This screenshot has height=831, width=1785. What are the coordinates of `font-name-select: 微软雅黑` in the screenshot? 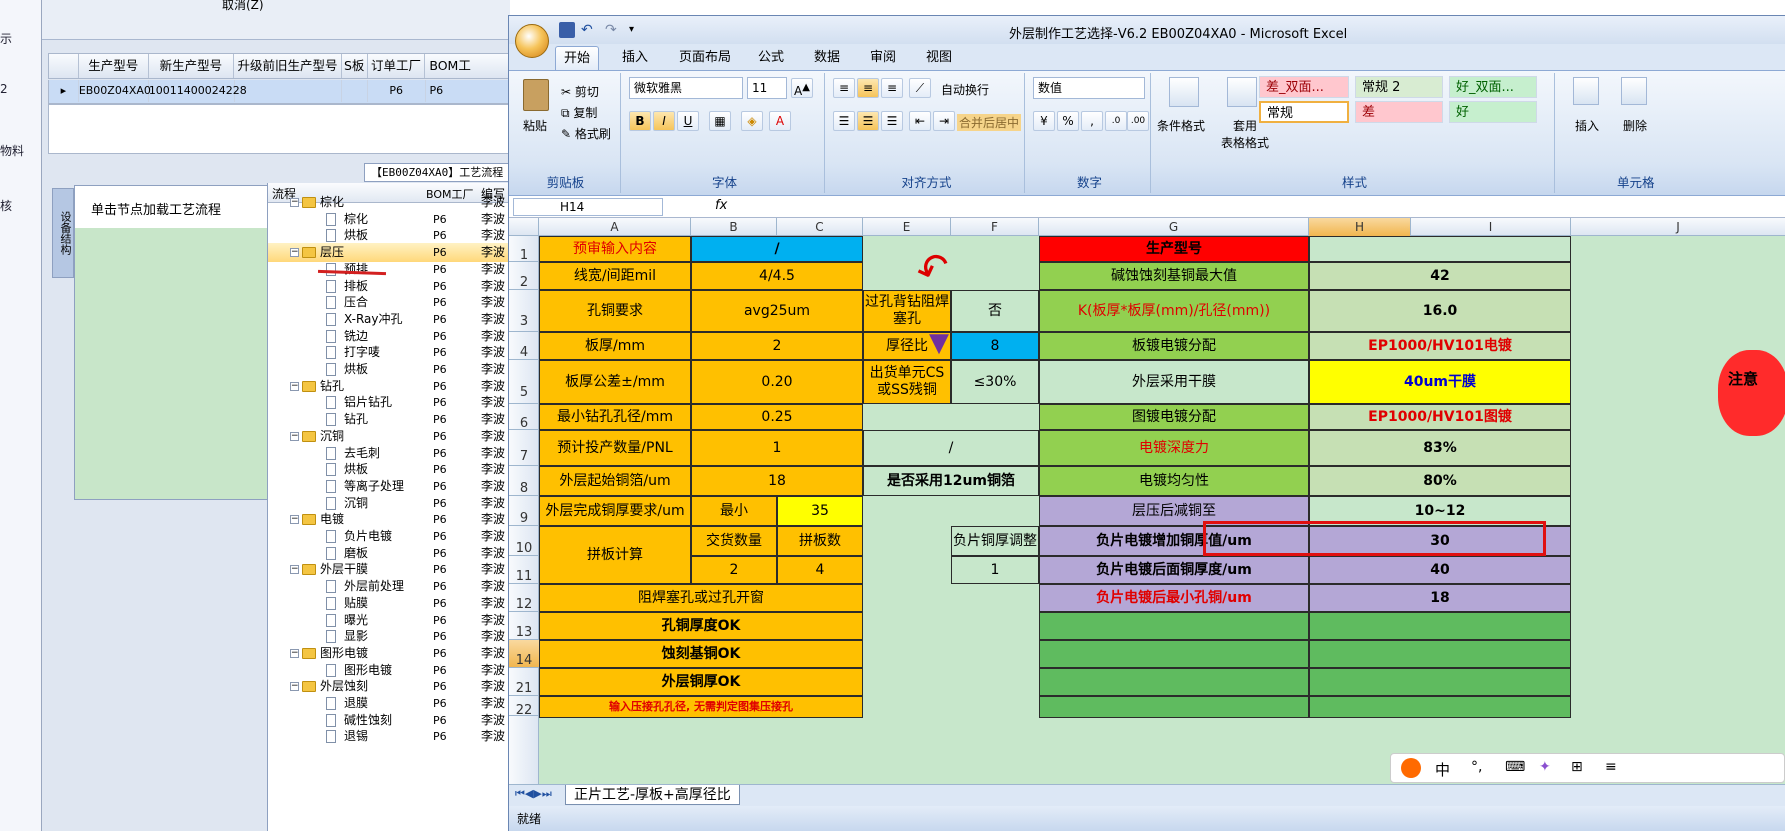 It's located at (686, 88).